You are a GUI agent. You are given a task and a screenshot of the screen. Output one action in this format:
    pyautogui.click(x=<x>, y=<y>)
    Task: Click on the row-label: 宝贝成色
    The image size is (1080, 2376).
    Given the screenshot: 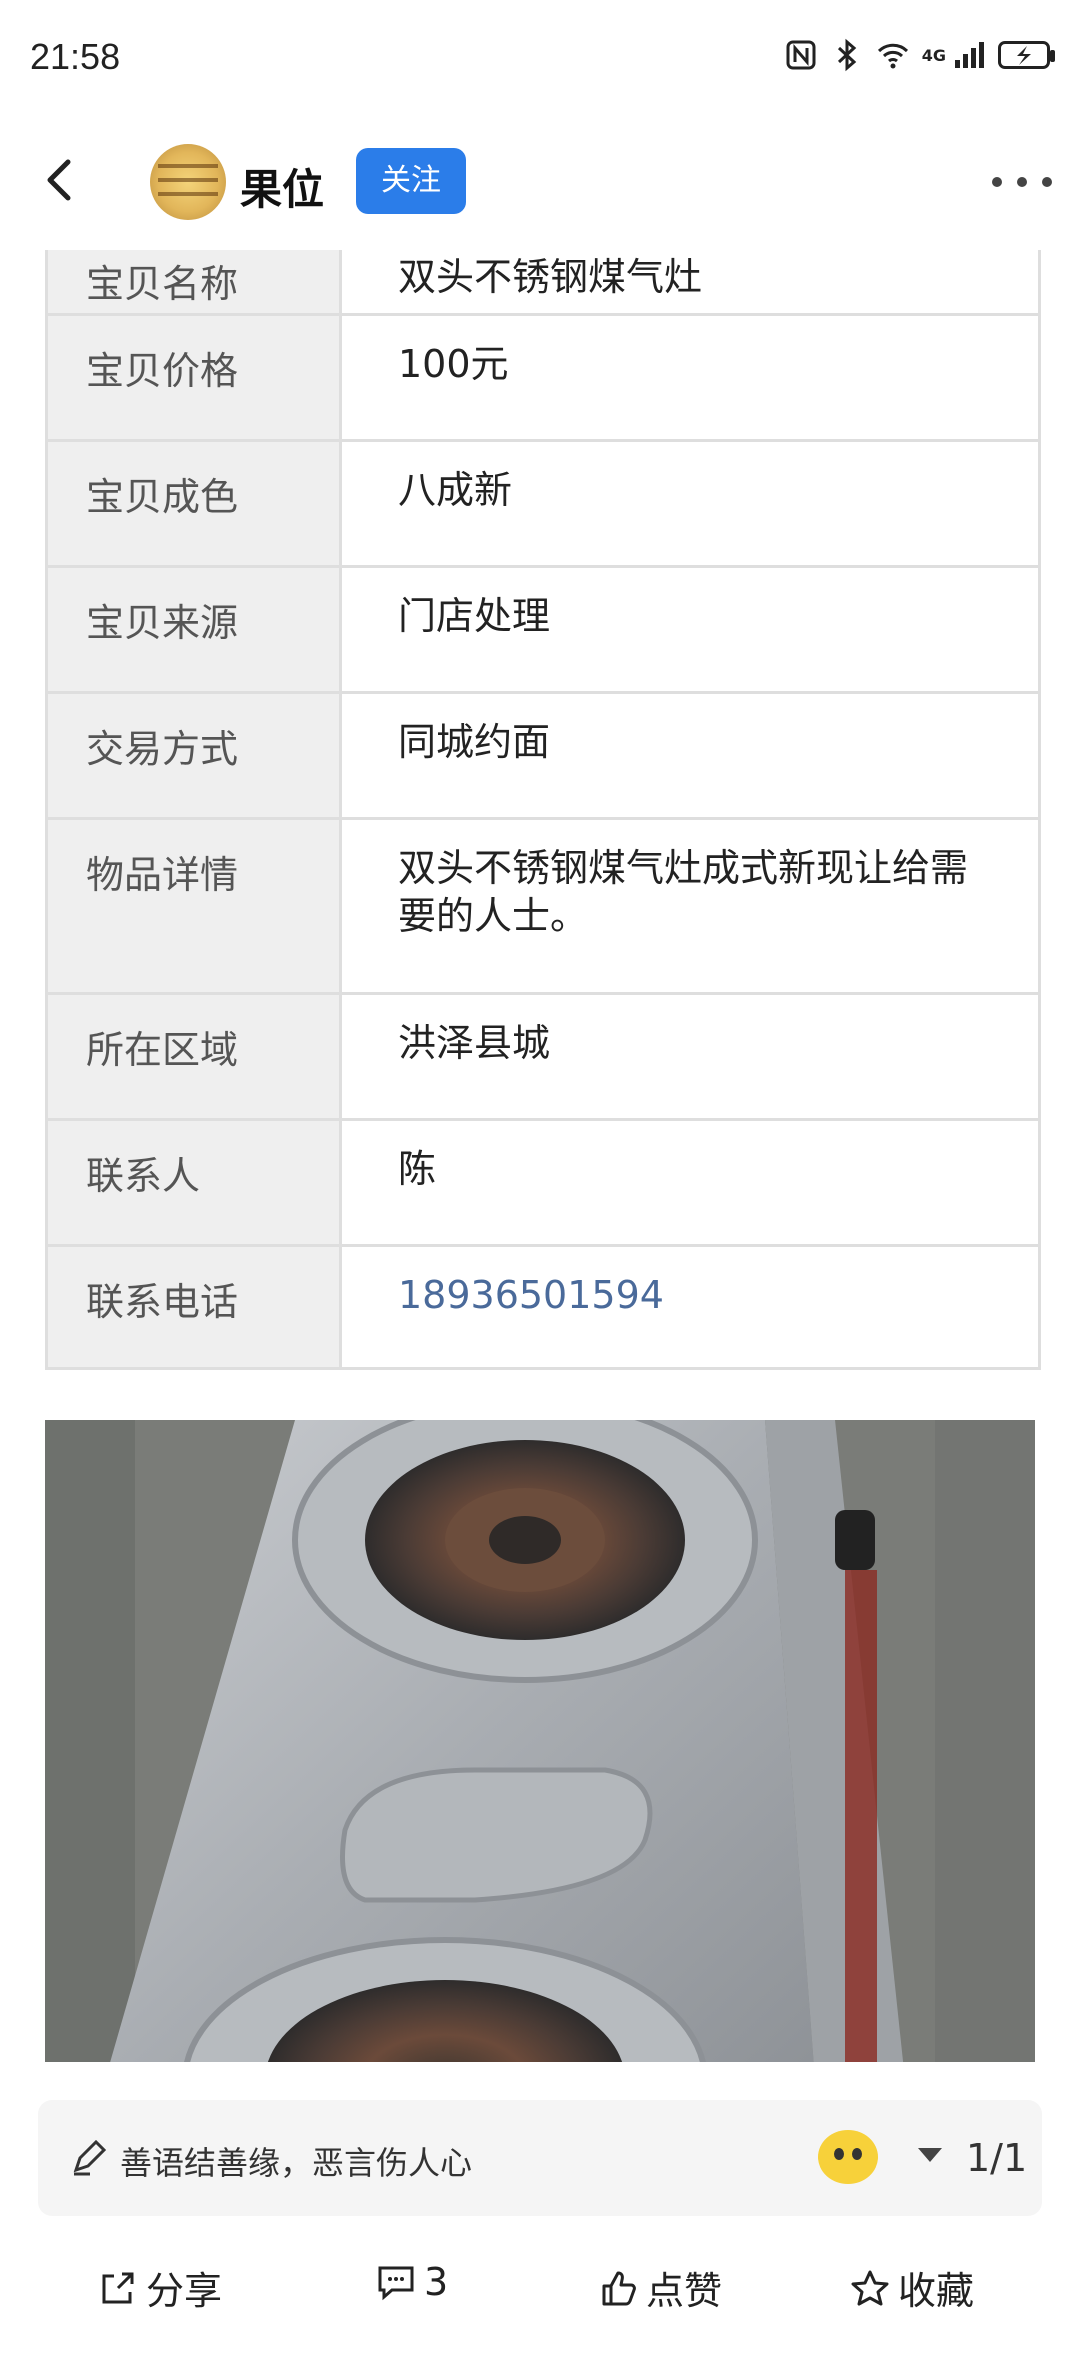 What is the action you would take?
    pyautogui.click(x=195, y=503)
    